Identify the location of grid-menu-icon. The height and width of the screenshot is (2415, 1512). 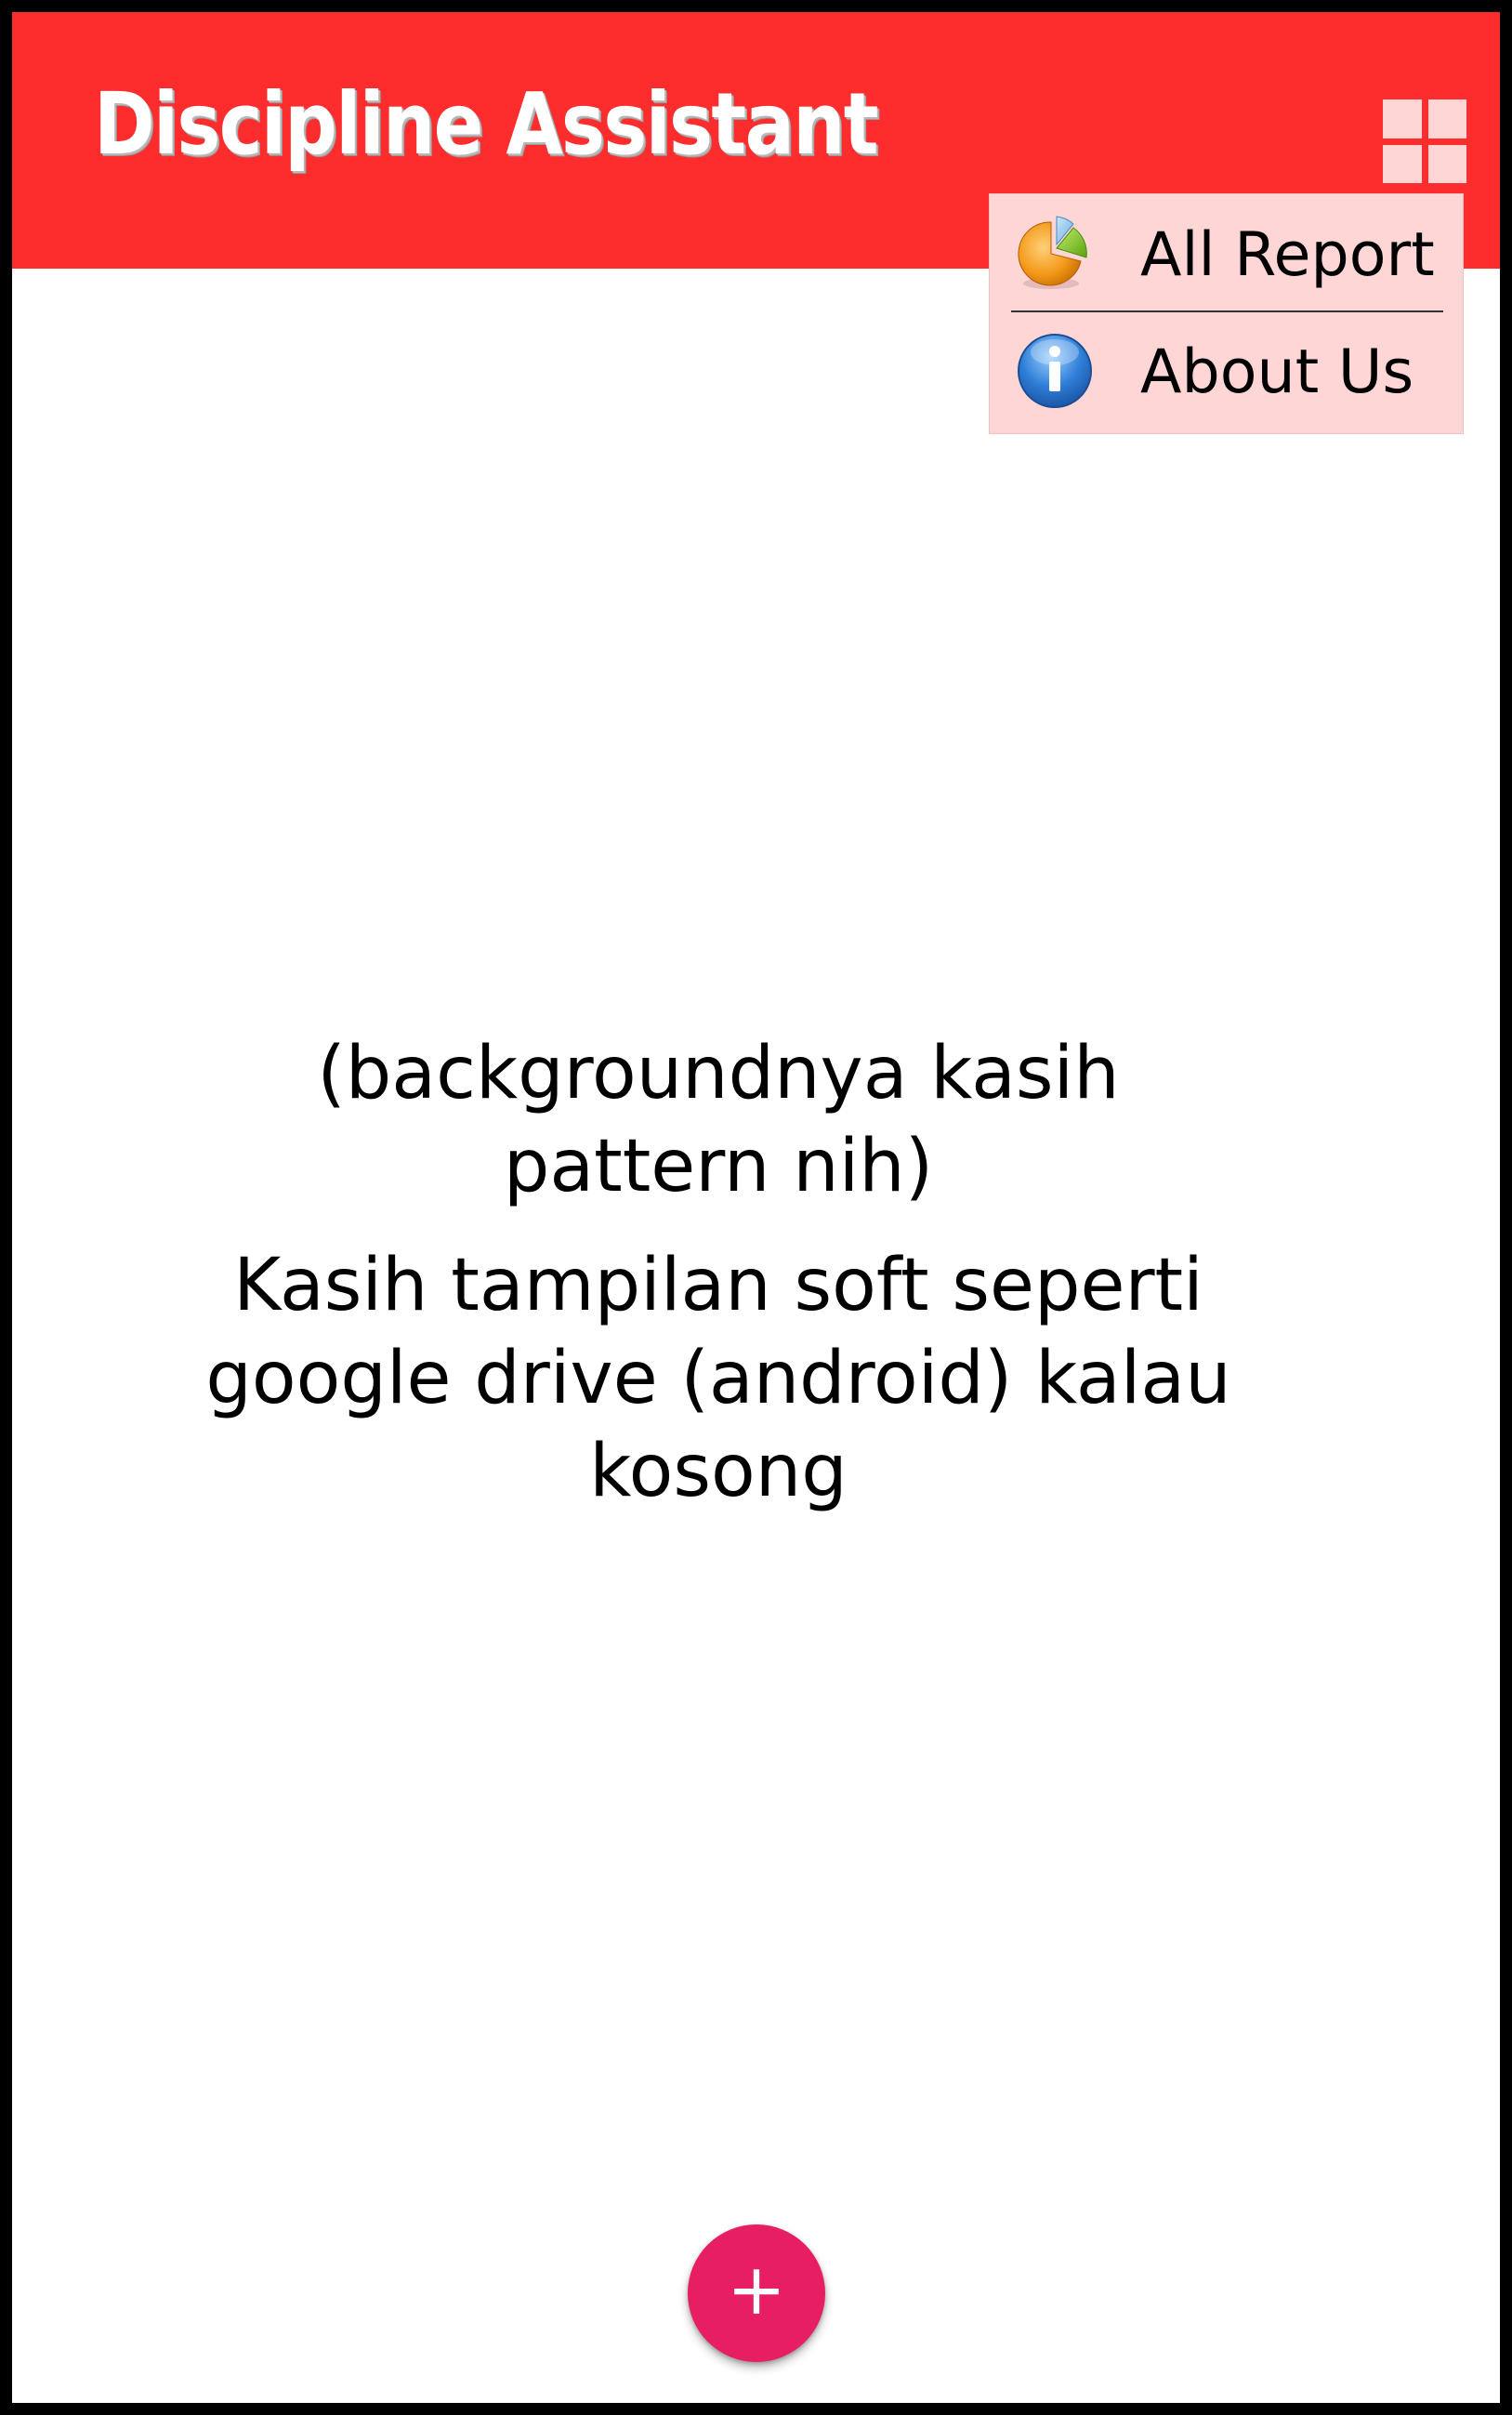
(1425, 141).